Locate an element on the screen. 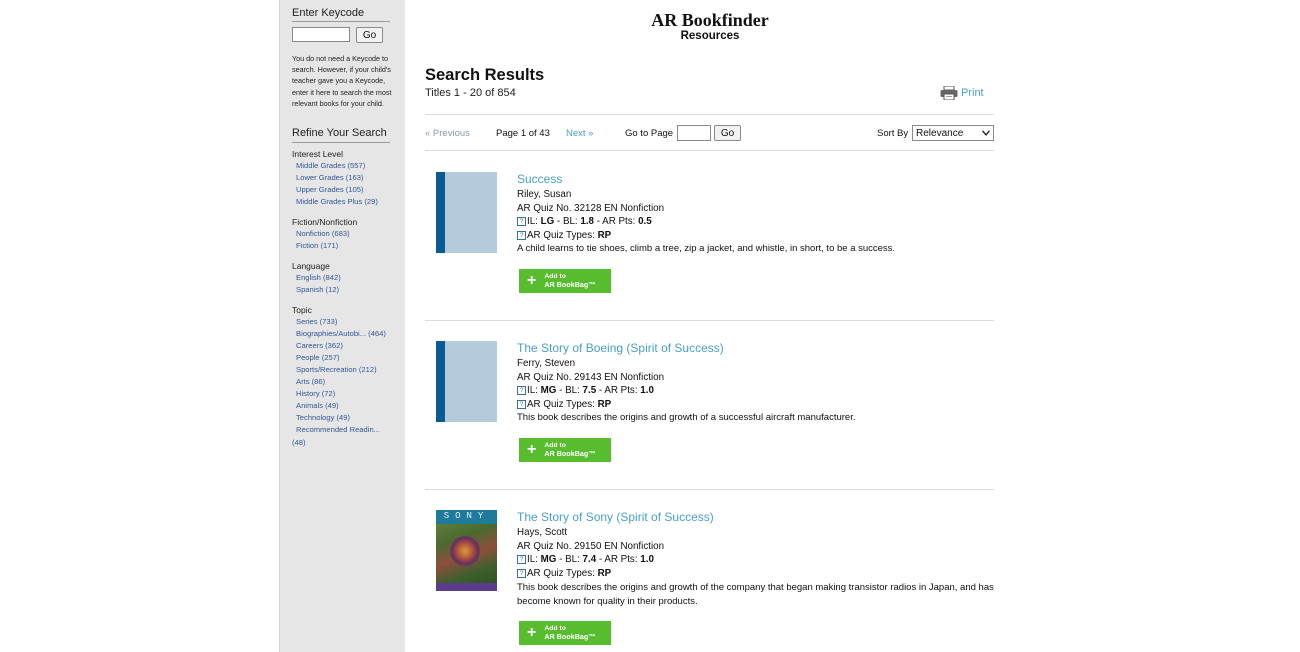 This screenshot has height=652, width=1300. book-title-link: The Story of Sony (Spirit of Success) is located at coordinates (615, 517).